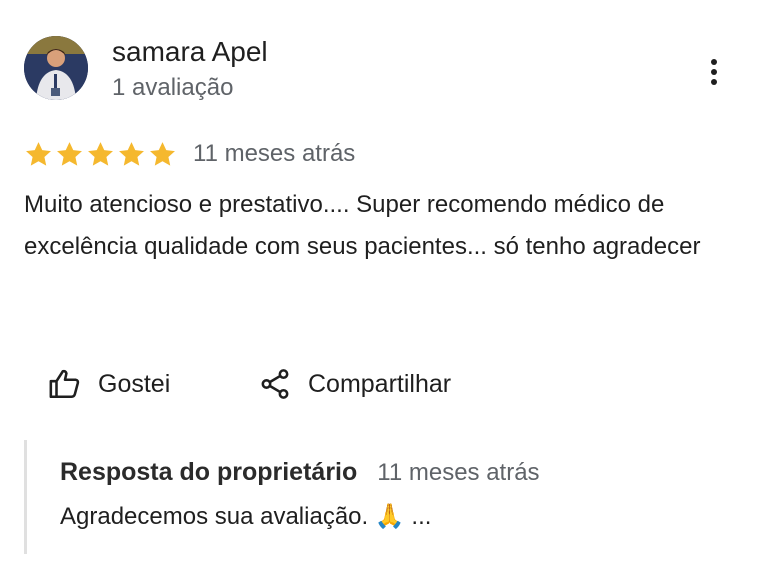 The width and height of the screenshot is (768, 588). Describe the element at coordinates (64, 384) in the screenshot. I see `thumb-up-icon` at that location.